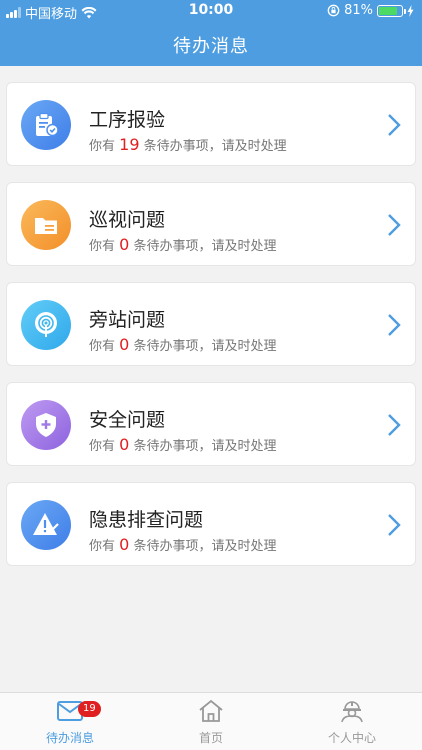  Describe the element at coordinates (210, 738) in the screenshot. I see `tab-label: 首页` at that location.